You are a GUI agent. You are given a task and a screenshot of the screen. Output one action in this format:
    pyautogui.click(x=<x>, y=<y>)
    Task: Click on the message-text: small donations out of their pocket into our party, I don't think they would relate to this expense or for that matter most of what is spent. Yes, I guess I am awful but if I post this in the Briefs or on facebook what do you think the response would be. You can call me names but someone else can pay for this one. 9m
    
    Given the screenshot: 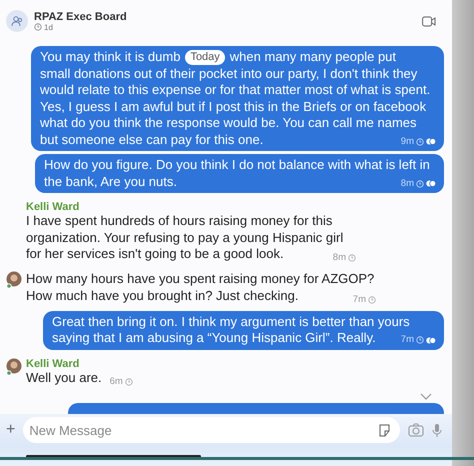 What is the action you would take?
    pyautogui.click(x=238, y=107)
    